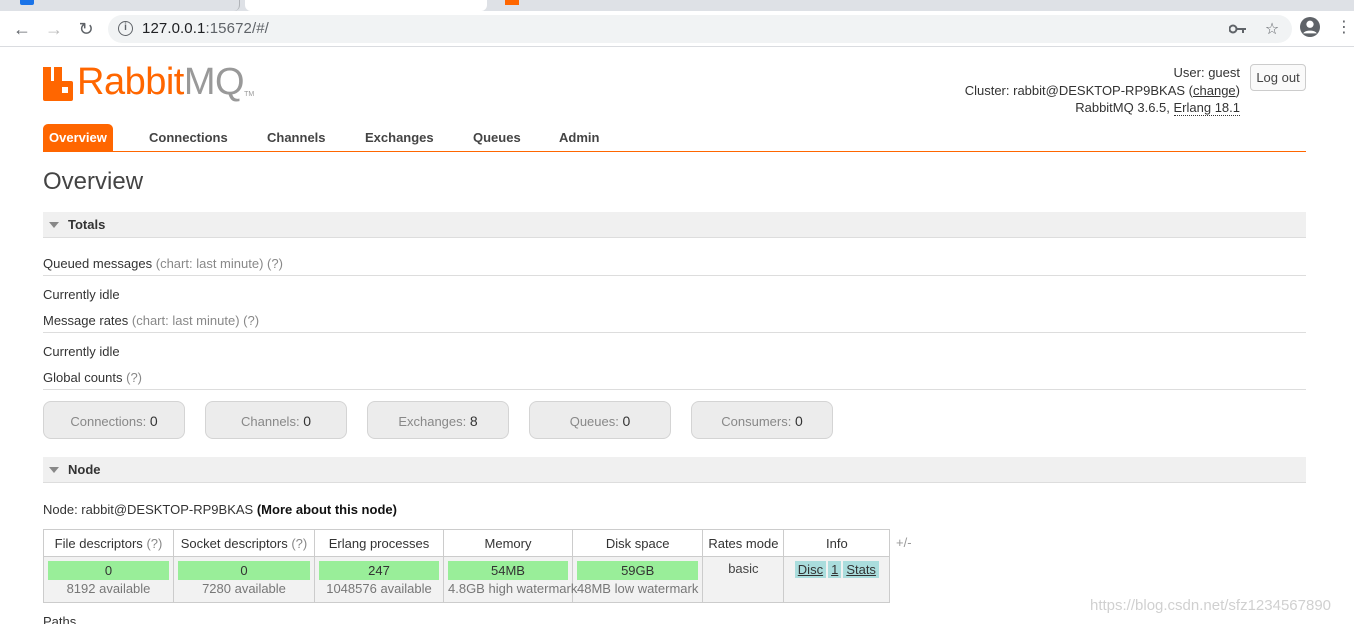  What do you see at coordinates (234, 543) in the screenshot?
I see `th-label: Socket descriptors` at bounding box center [234, 543].